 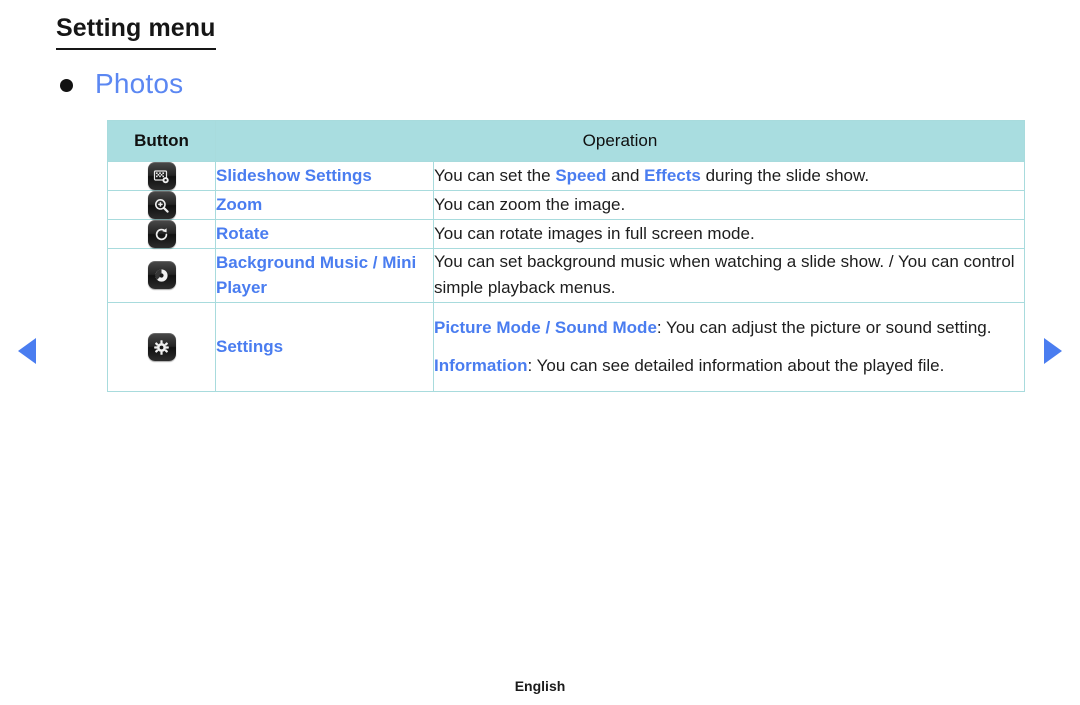 What do you see at coordinates (139, 83) in the screenshot?
I see `section-title: Photos` at bounding box center [139, 83].